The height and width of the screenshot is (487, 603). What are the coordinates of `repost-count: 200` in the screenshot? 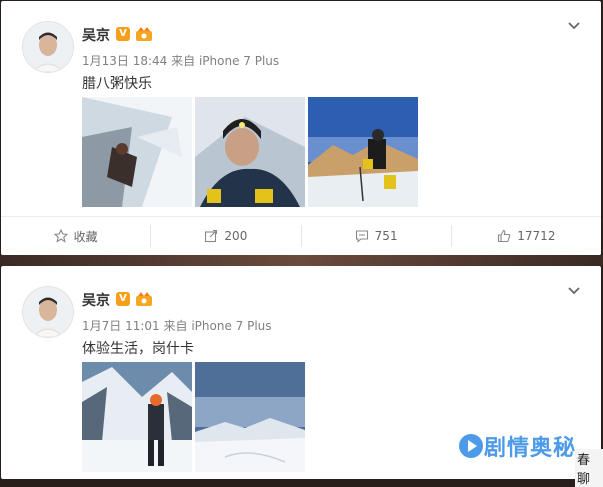 It's located at (236, 236).